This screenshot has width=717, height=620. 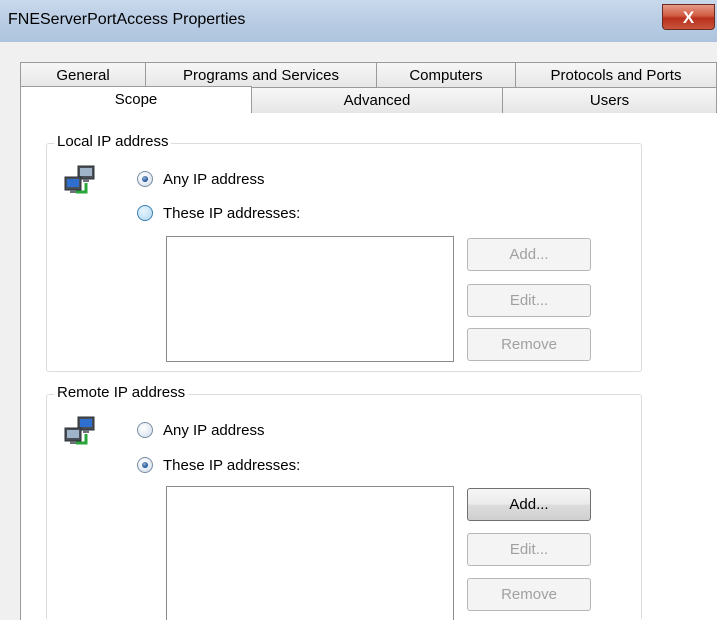 I want to click on tab-programs-and-services: Programs and Services, so click(x=261, y=75).